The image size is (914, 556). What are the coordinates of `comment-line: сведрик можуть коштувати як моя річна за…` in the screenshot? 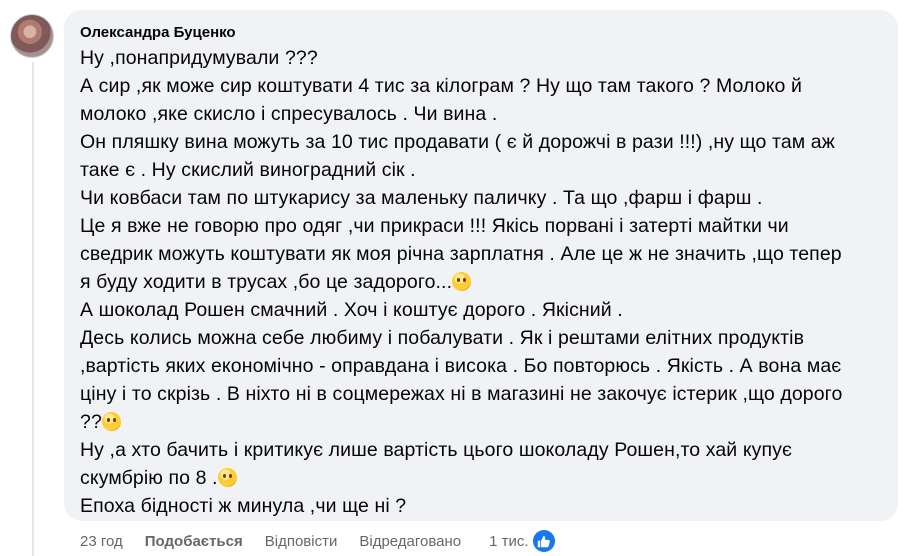 It's located at (461, 254).